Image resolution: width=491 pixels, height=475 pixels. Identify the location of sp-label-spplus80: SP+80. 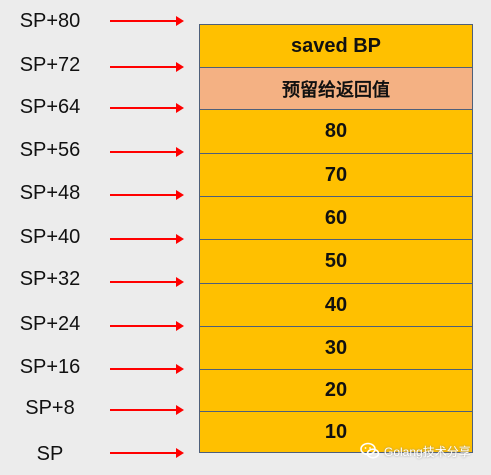
(50, 21).